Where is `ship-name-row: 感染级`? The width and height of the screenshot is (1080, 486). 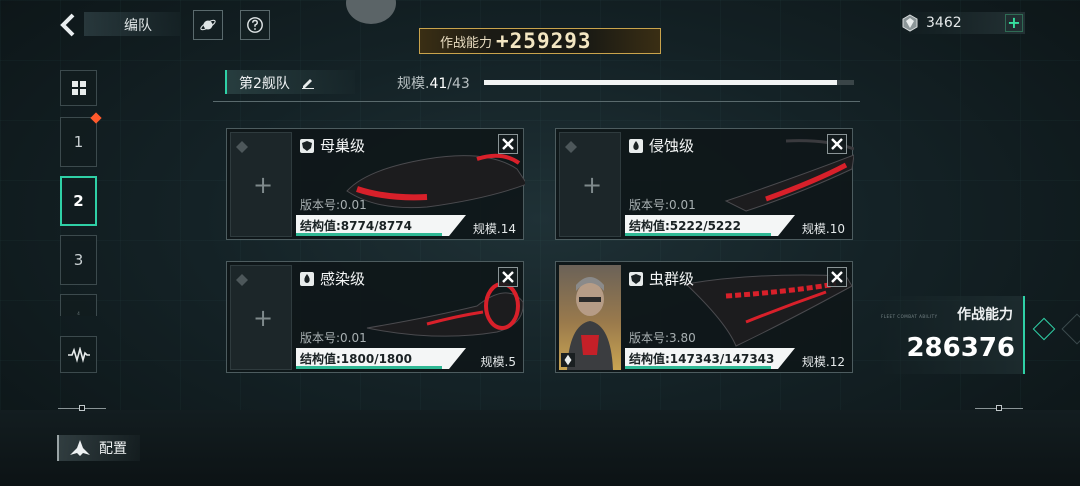
ship-name-row: 感染级 is located at coordinates (332, 278).